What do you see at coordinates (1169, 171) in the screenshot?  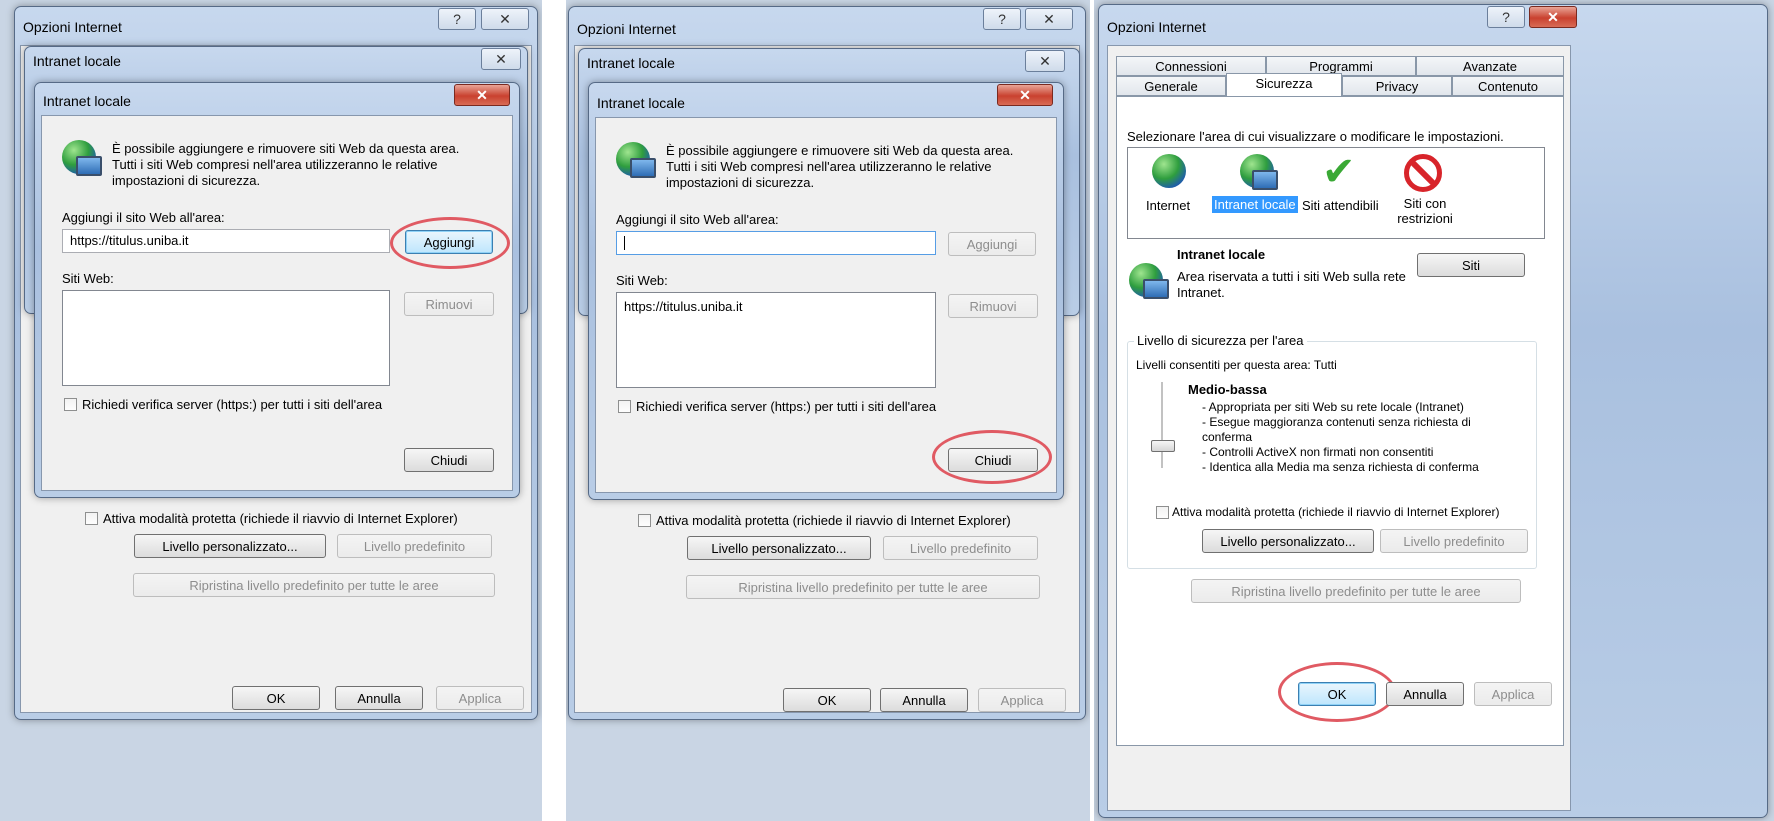 I see `internet-globe-icon` at bounding box center [1169, 171].